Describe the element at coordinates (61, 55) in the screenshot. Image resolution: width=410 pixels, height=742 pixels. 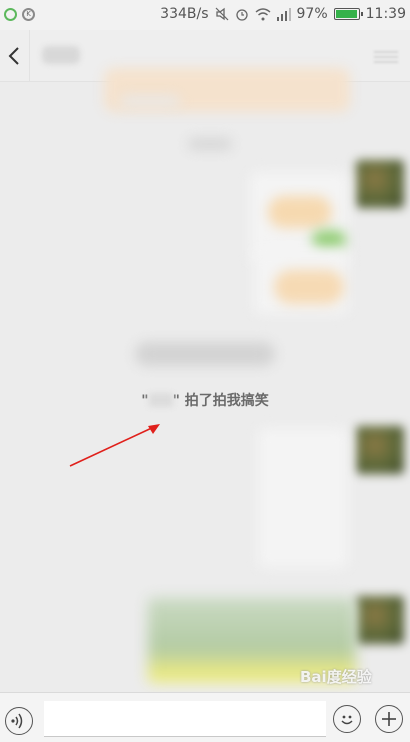
I see `chat-title-redacted` at that location.